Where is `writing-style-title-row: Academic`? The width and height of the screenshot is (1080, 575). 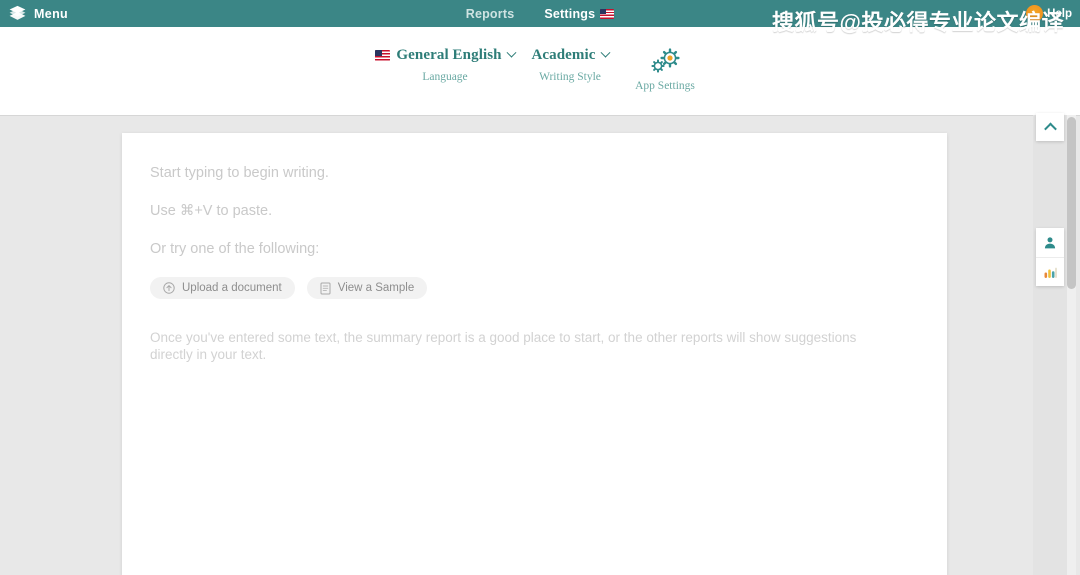 writing-style-title-row: Academic is located at coordinates (571, 55).